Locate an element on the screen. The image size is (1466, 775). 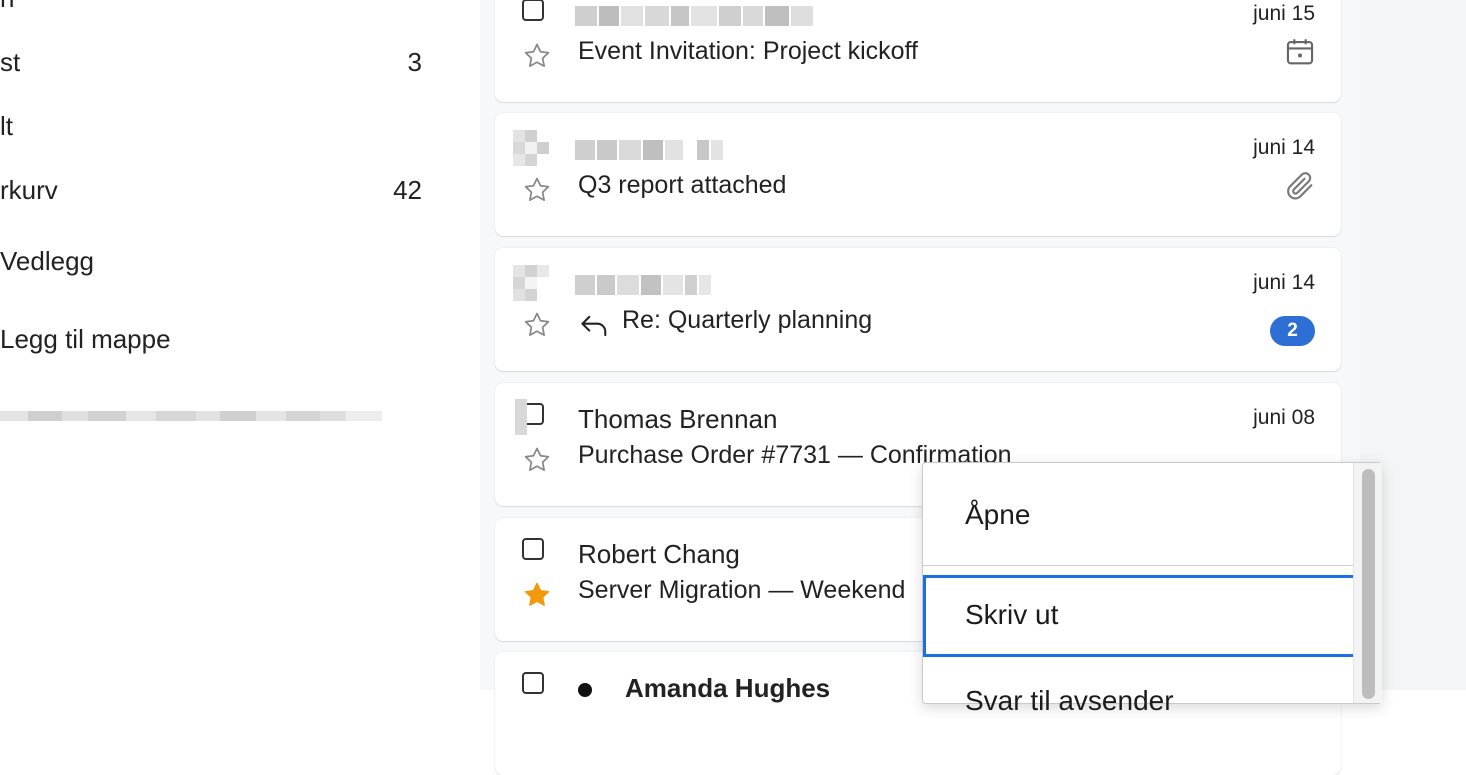
paperclip-icon is located at coordinates (1300, 186).